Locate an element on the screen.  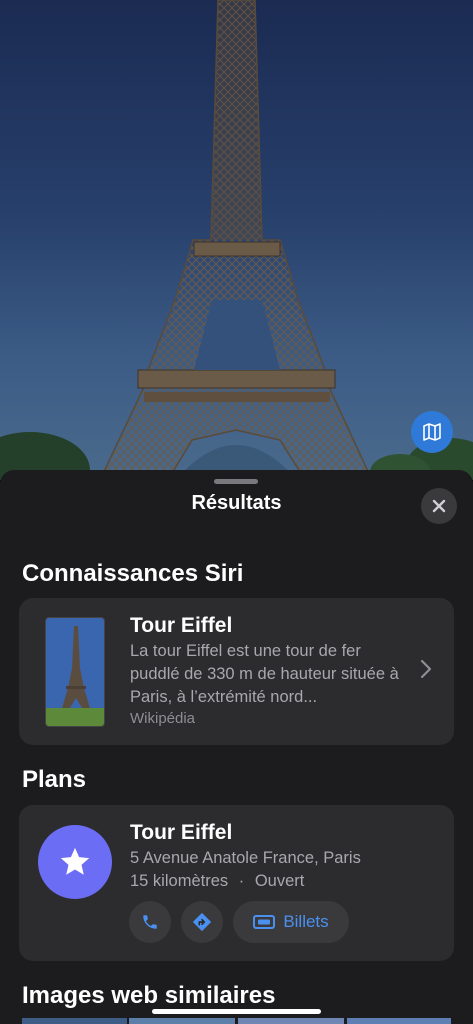
map-icon is located at coordinates (432, 432).